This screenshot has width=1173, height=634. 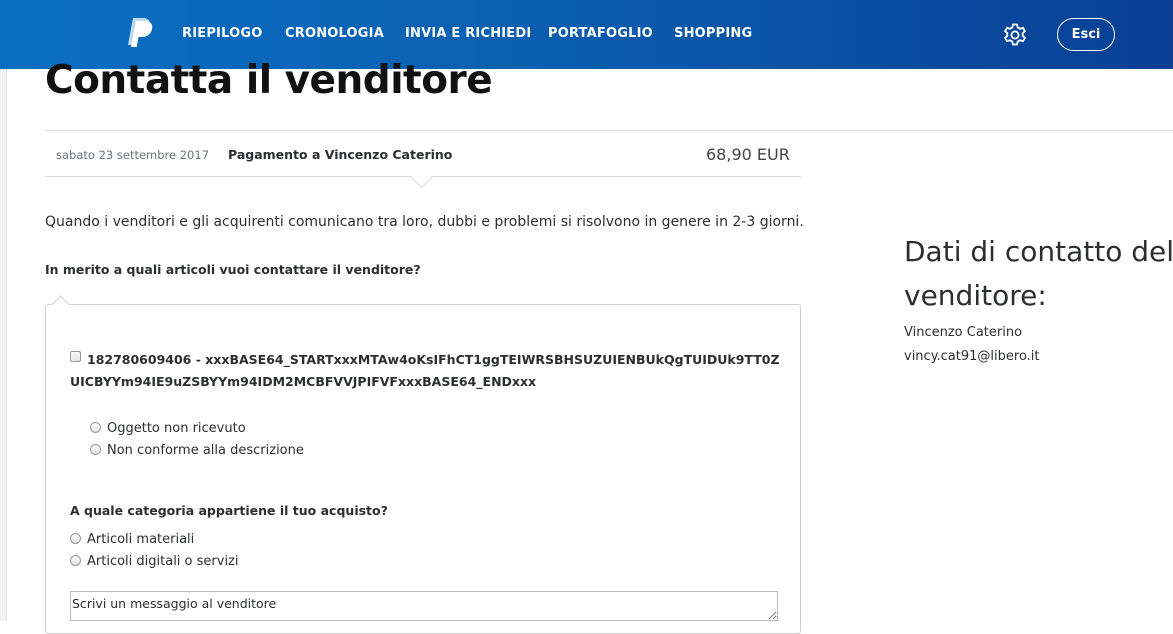 What do you see at coordinates (1015, 35) in the screenshot?
I see `gear-icon` at bounding box center [1015, 35].